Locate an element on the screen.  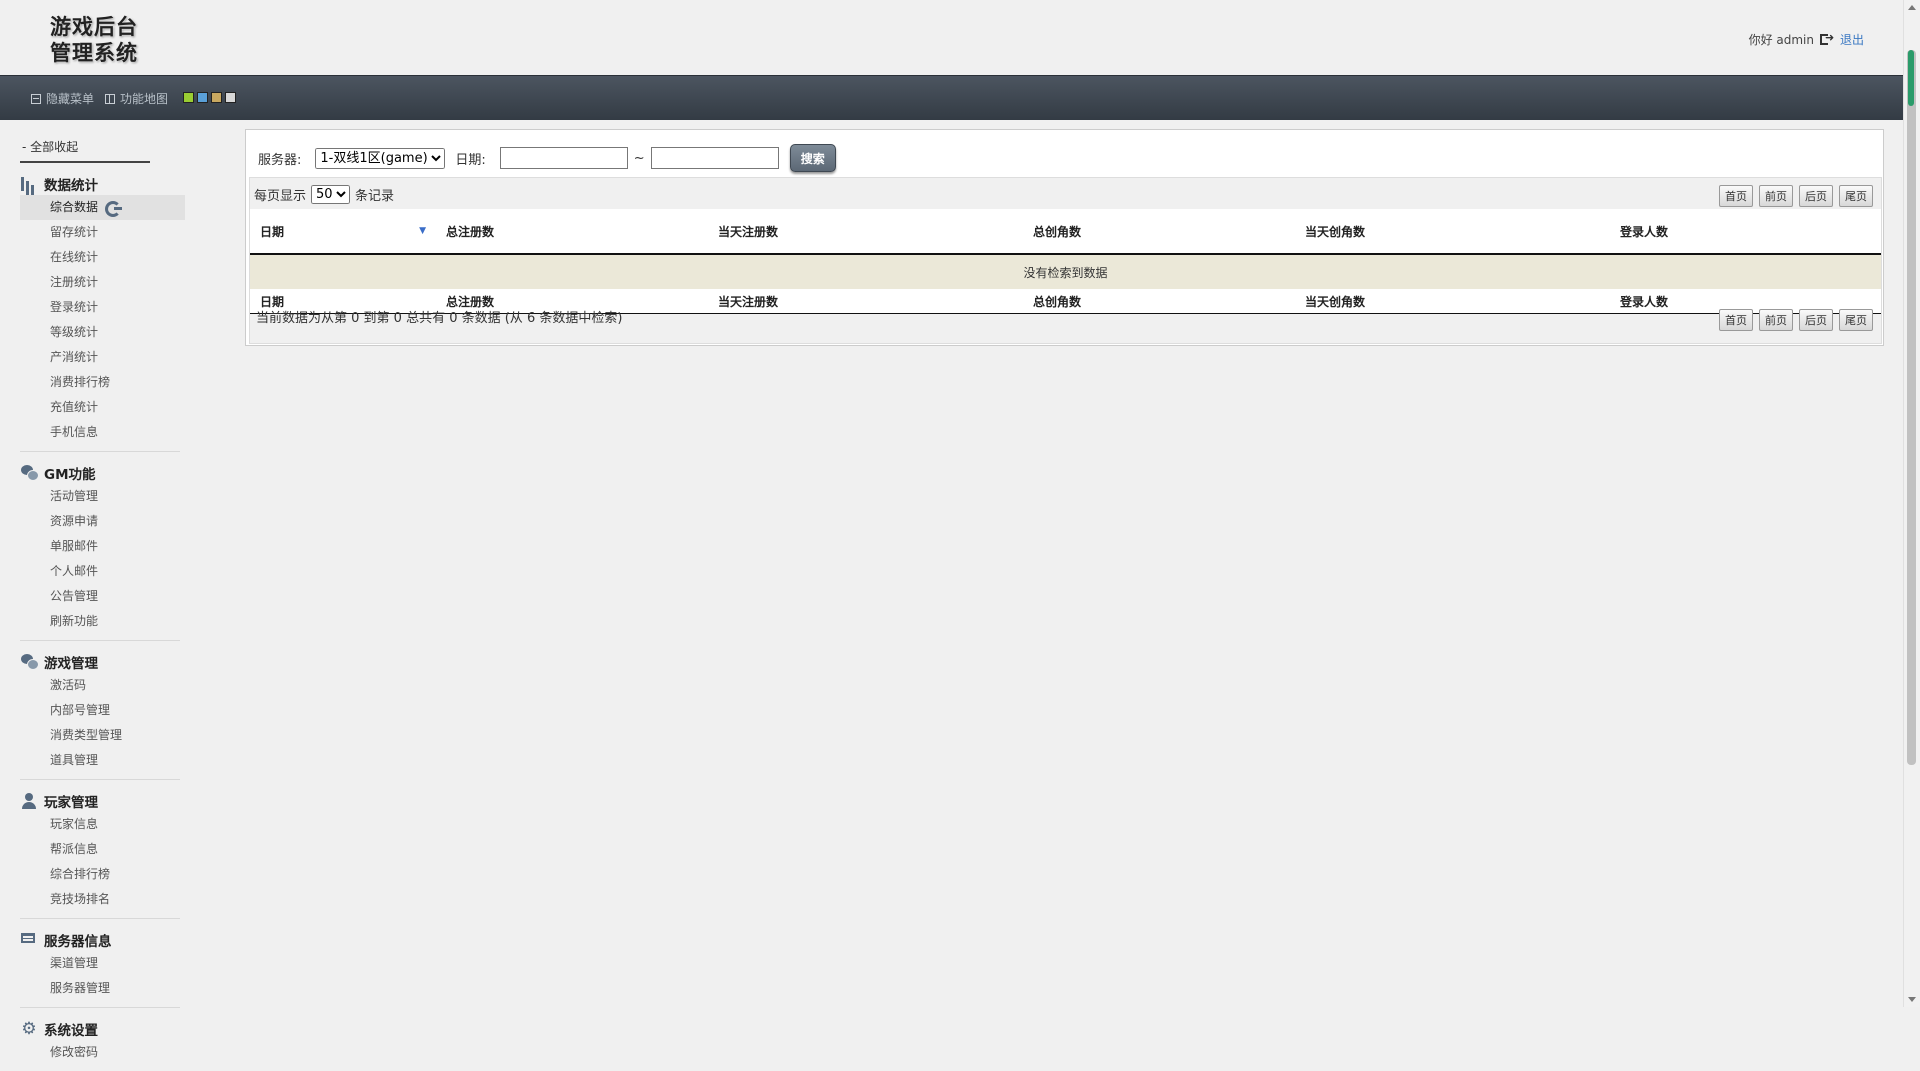
top-toolbar: 隐藏菜单 功能地图 is located at coordinates (952, 97).